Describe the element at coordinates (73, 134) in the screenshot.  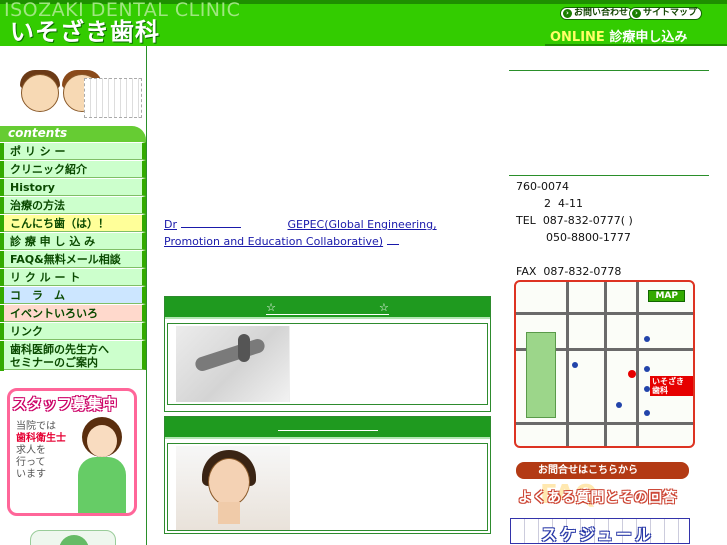
I see `contents-heading: contents` at that location.